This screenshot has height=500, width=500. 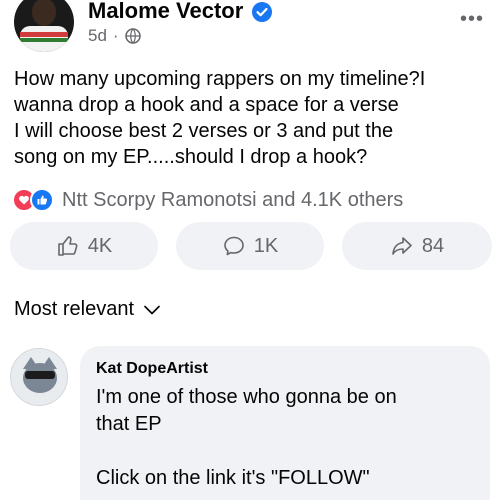 What do you see at coordinates (233, 246) in the screenshot?
I see `comment-icon` at bounding box center [233, 246].